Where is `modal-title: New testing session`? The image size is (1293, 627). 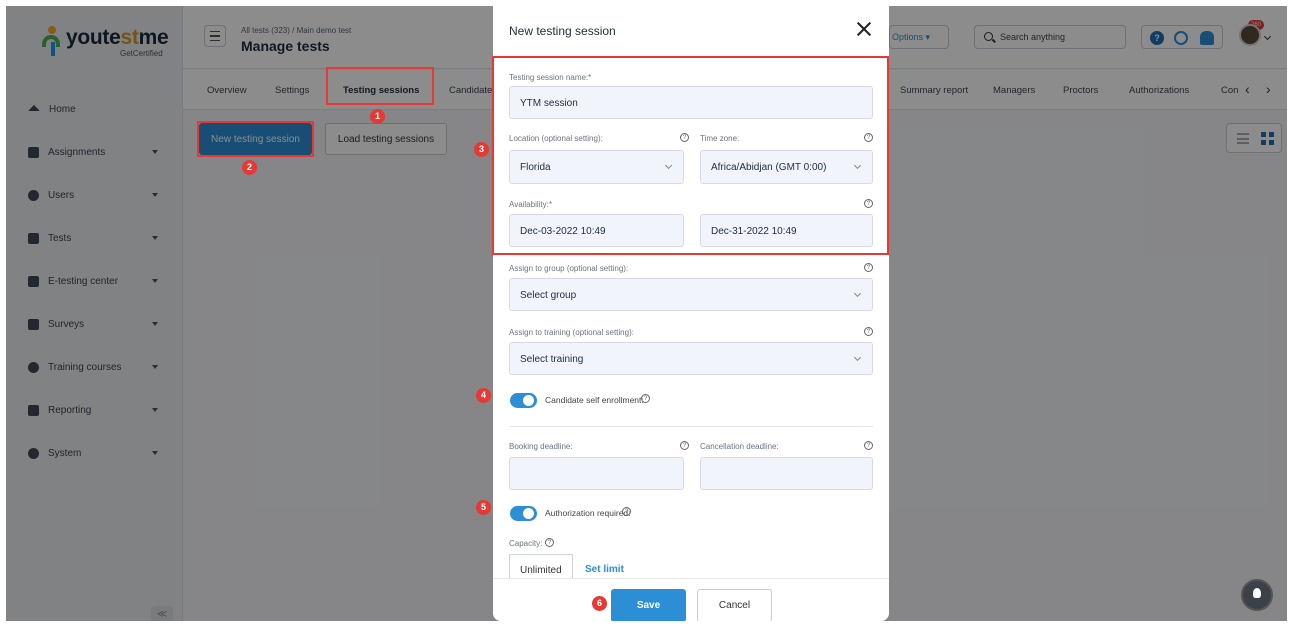
modal-title: New testing session is located at coordinates (562, 31).